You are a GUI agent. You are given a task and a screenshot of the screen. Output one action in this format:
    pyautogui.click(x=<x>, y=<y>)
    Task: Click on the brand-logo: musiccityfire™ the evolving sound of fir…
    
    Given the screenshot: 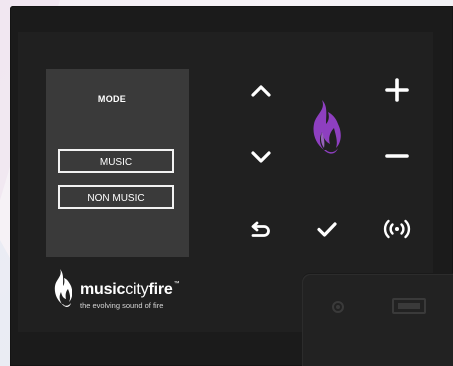 What is the action you would take?
    pyautogui.click(x=135, y=291)
    